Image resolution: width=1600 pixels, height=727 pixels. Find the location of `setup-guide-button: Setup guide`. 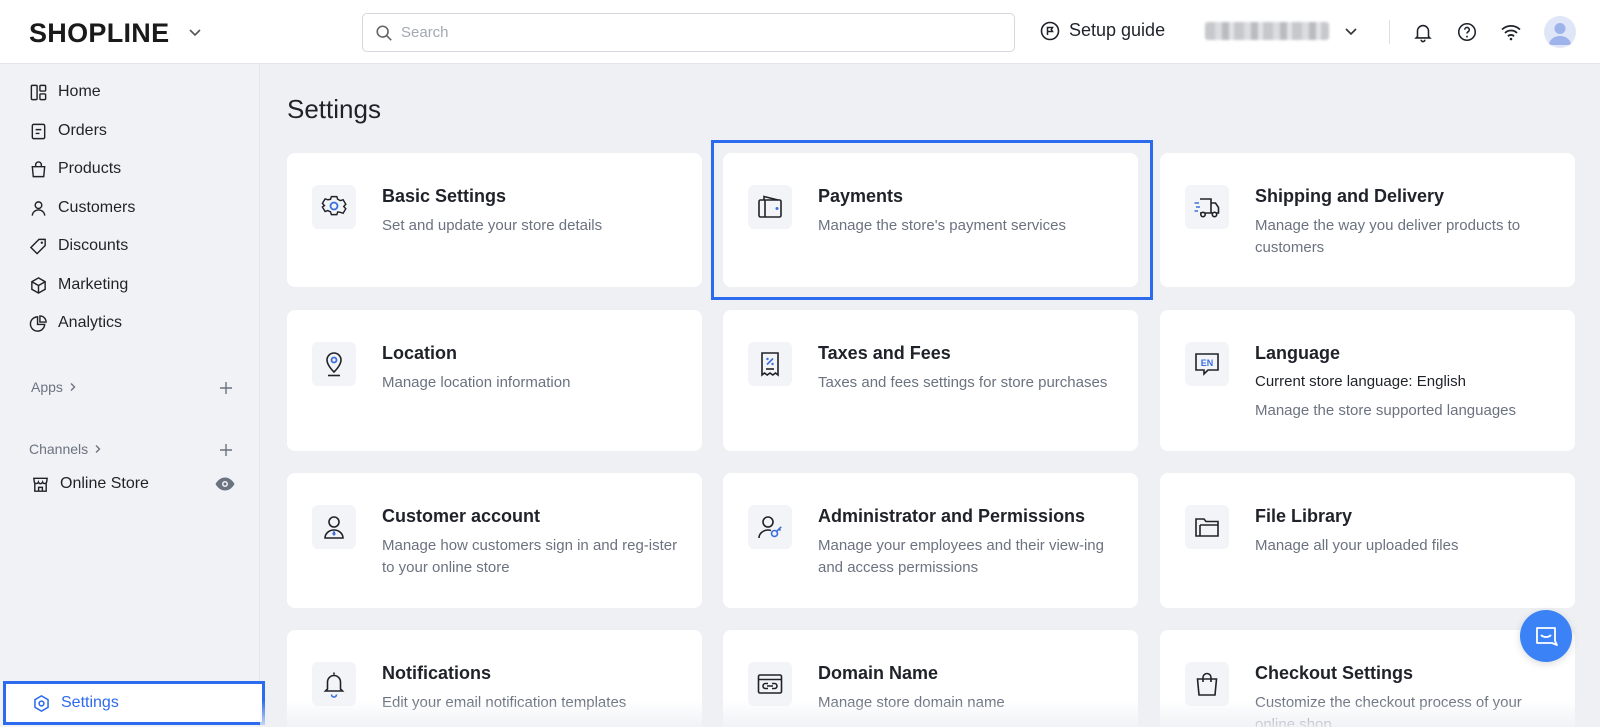

setup-guide-button: Setup guide is located at coordinates (1102, 30).